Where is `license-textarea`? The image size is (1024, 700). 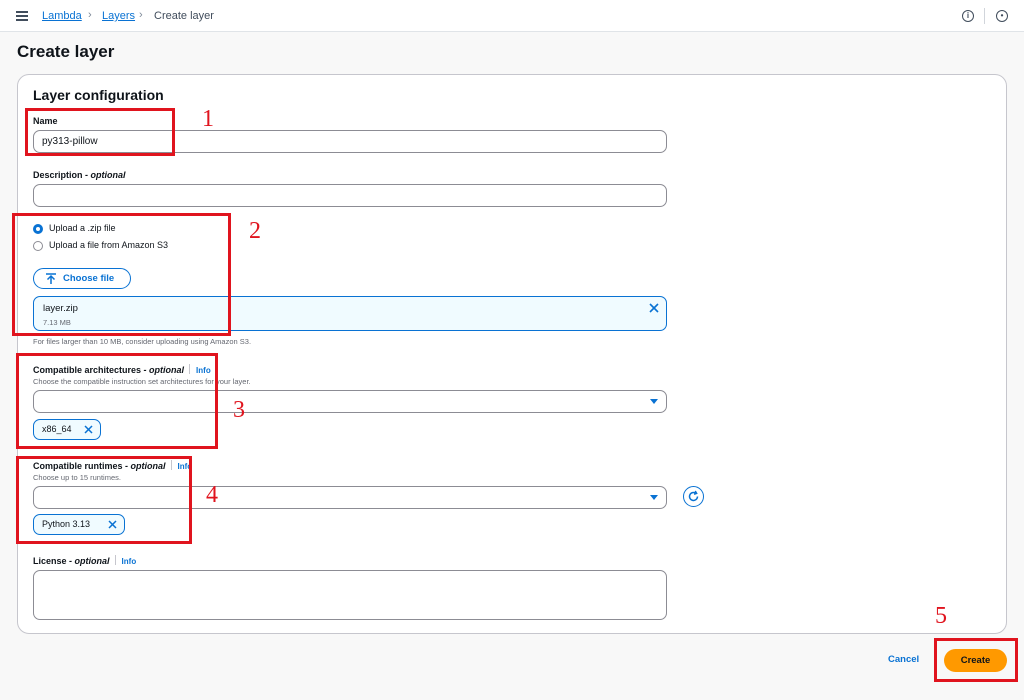
license-textarea is located at coordinates (350, 595).